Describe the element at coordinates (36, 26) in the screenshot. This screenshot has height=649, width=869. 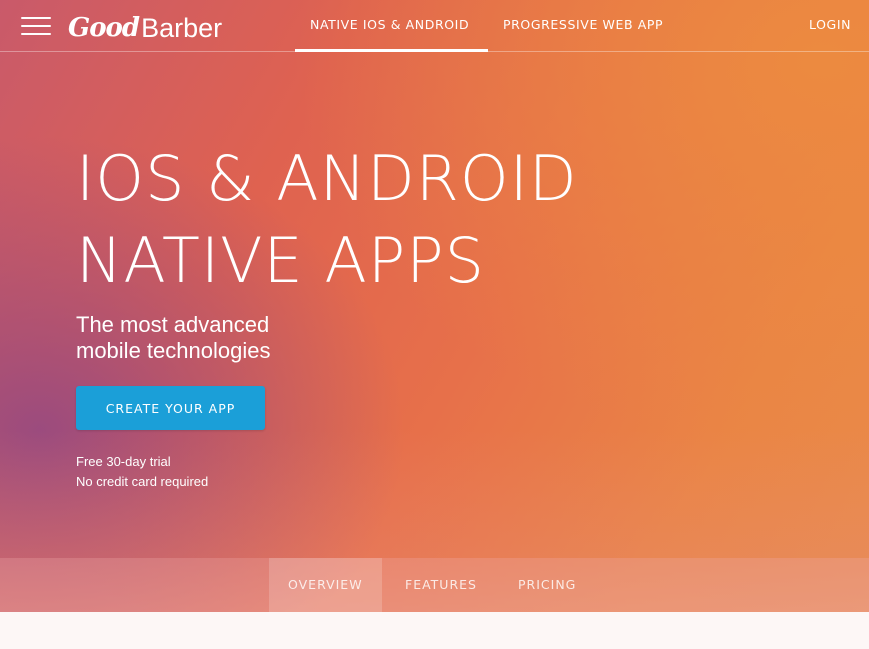
I see `hamburger-menu-icon` at that location.